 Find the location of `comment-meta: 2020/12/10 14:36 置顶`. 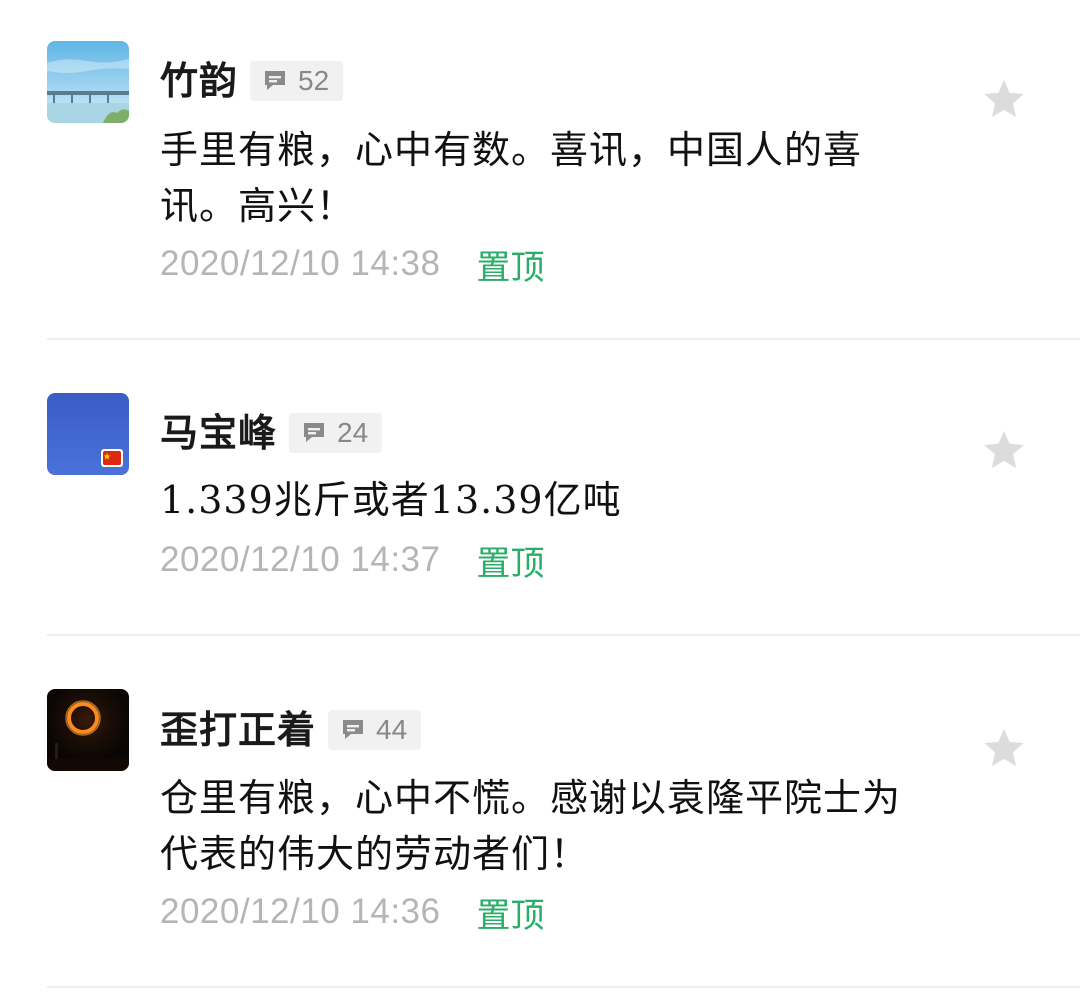

comment-meta: 2020/12/10 14:36 置顶 is located at coordinates (352, 912).